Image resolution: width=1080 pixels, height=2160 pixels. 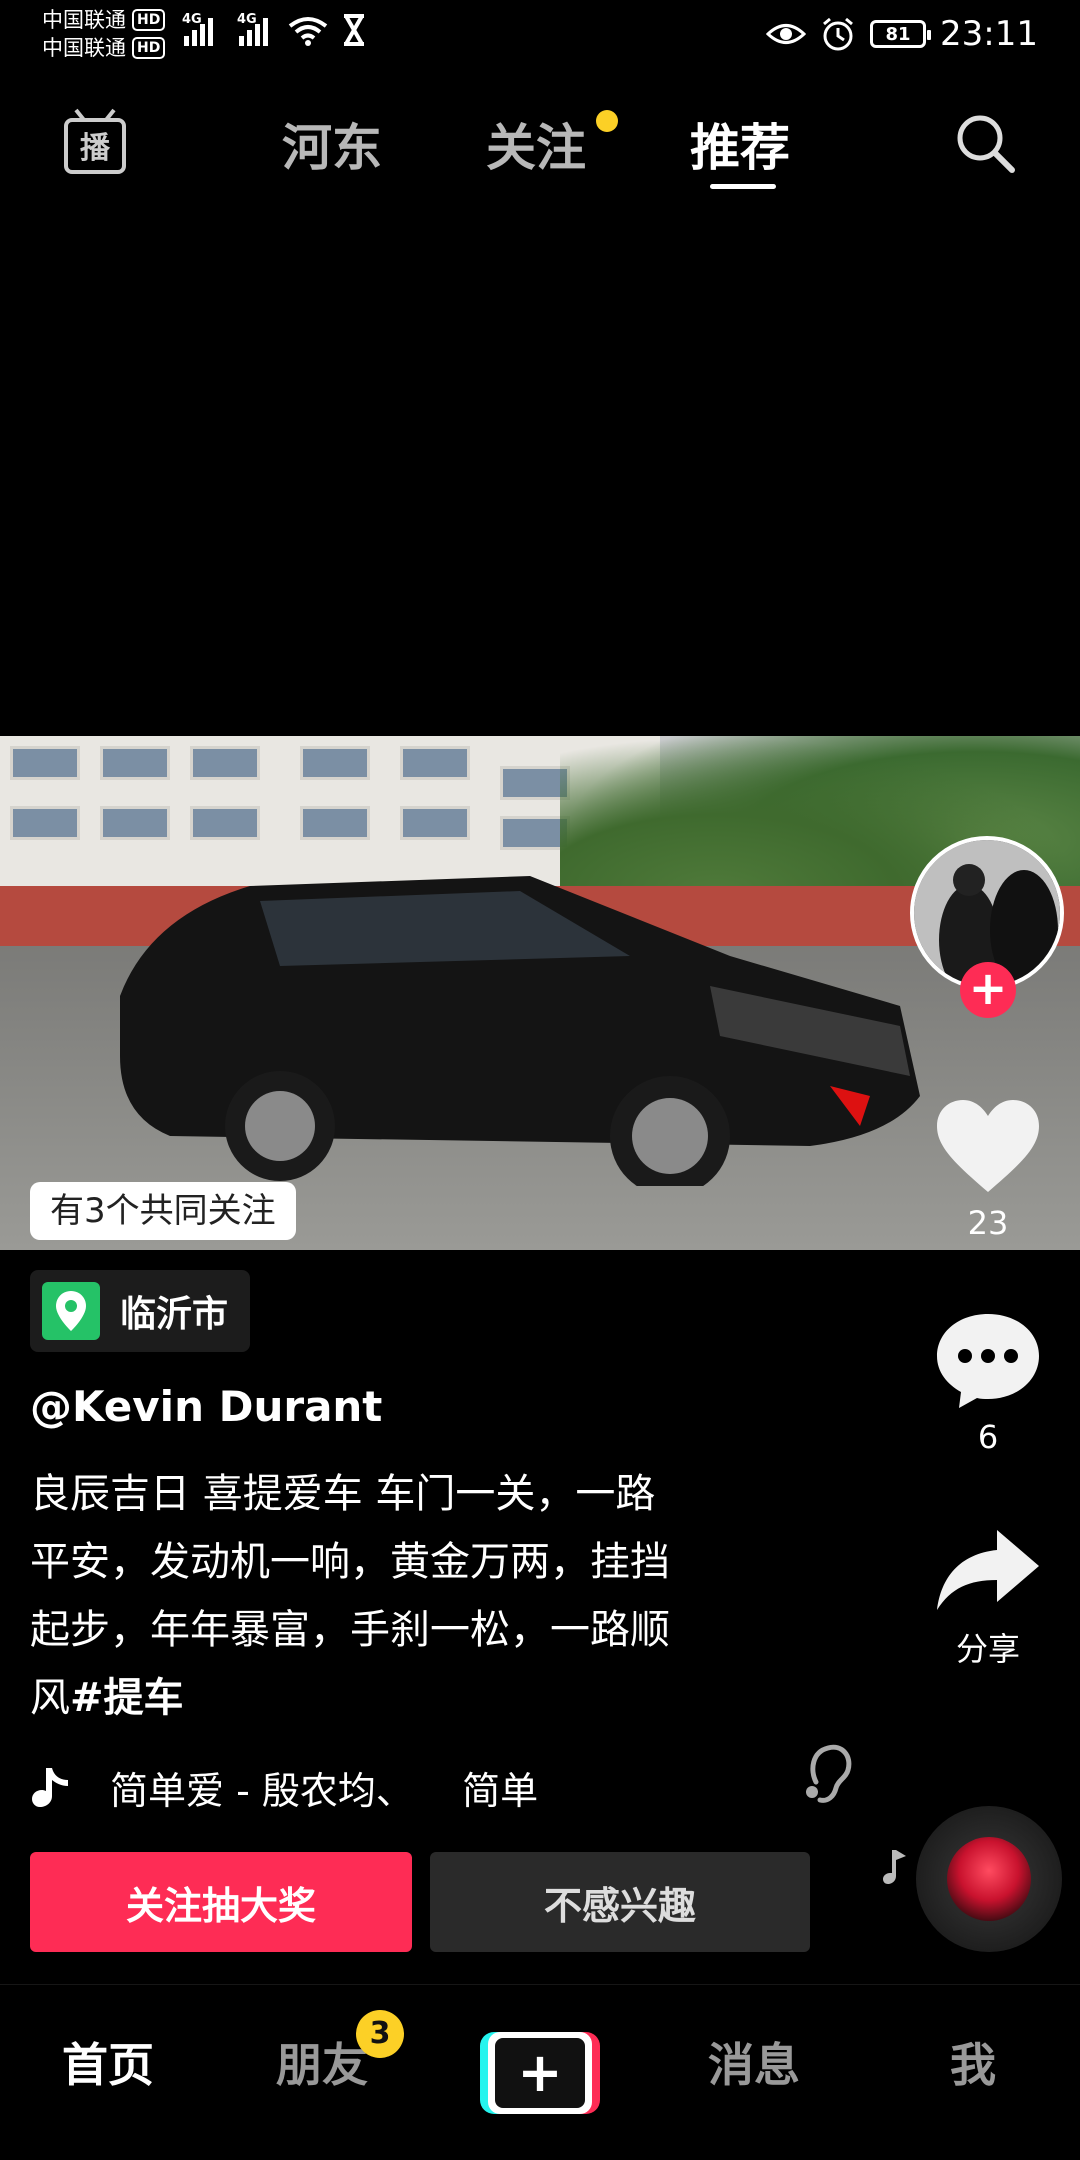 I want to click on caption-line: 风#提车, so click(x=400, y=1698).